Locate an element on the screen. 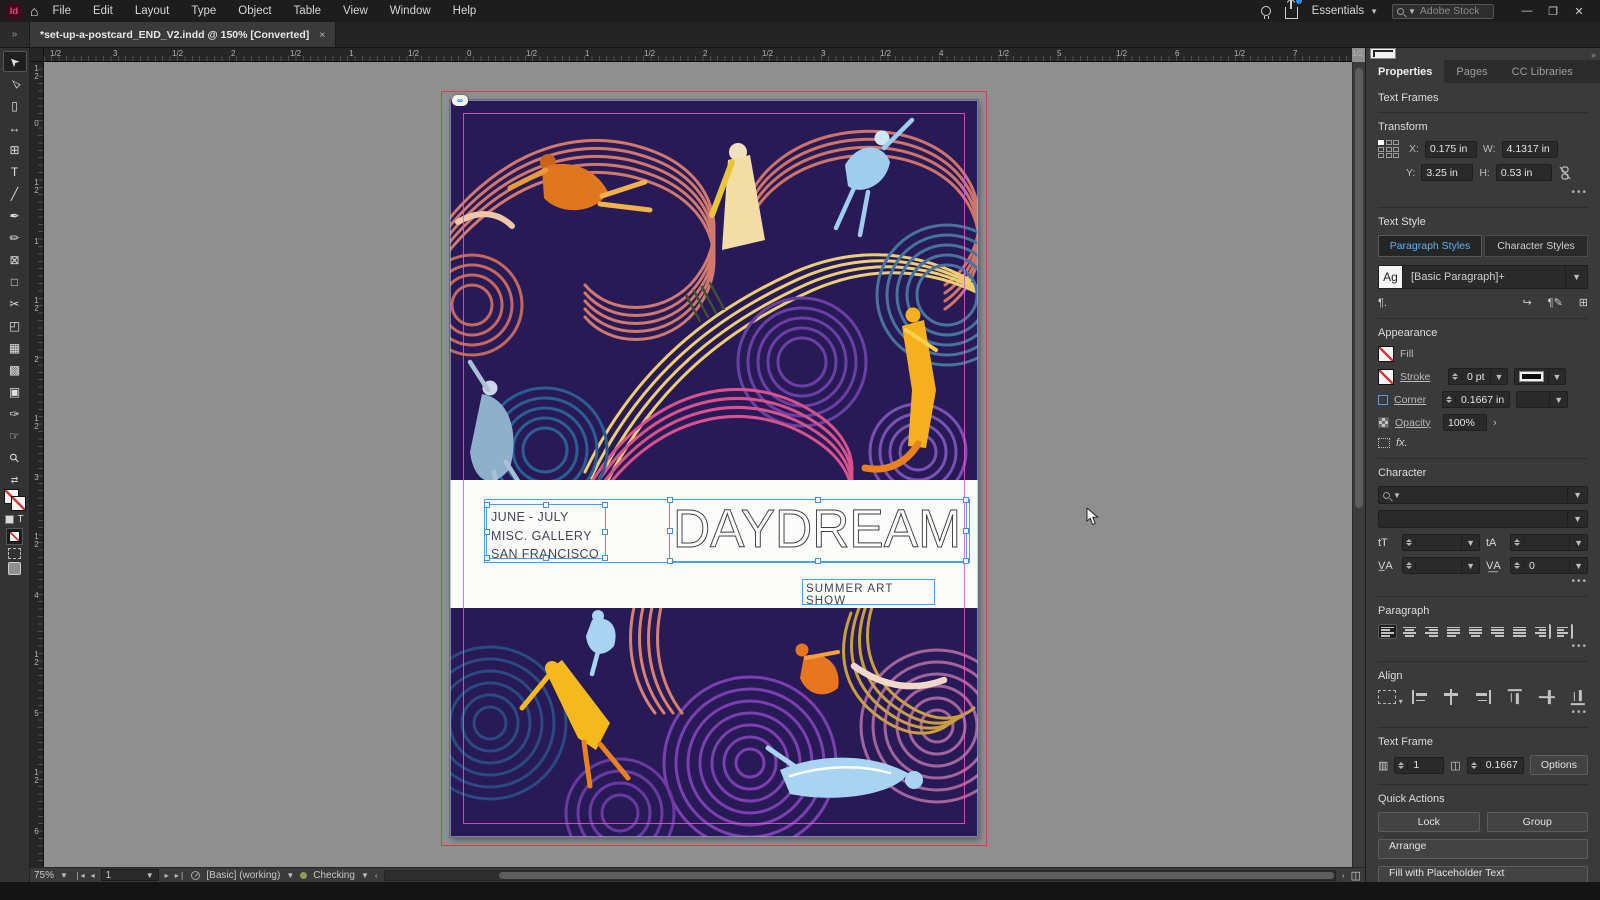 The height and width of the screenshot is (900, 1600). view-options-icon is located at coordinates (14, 553).